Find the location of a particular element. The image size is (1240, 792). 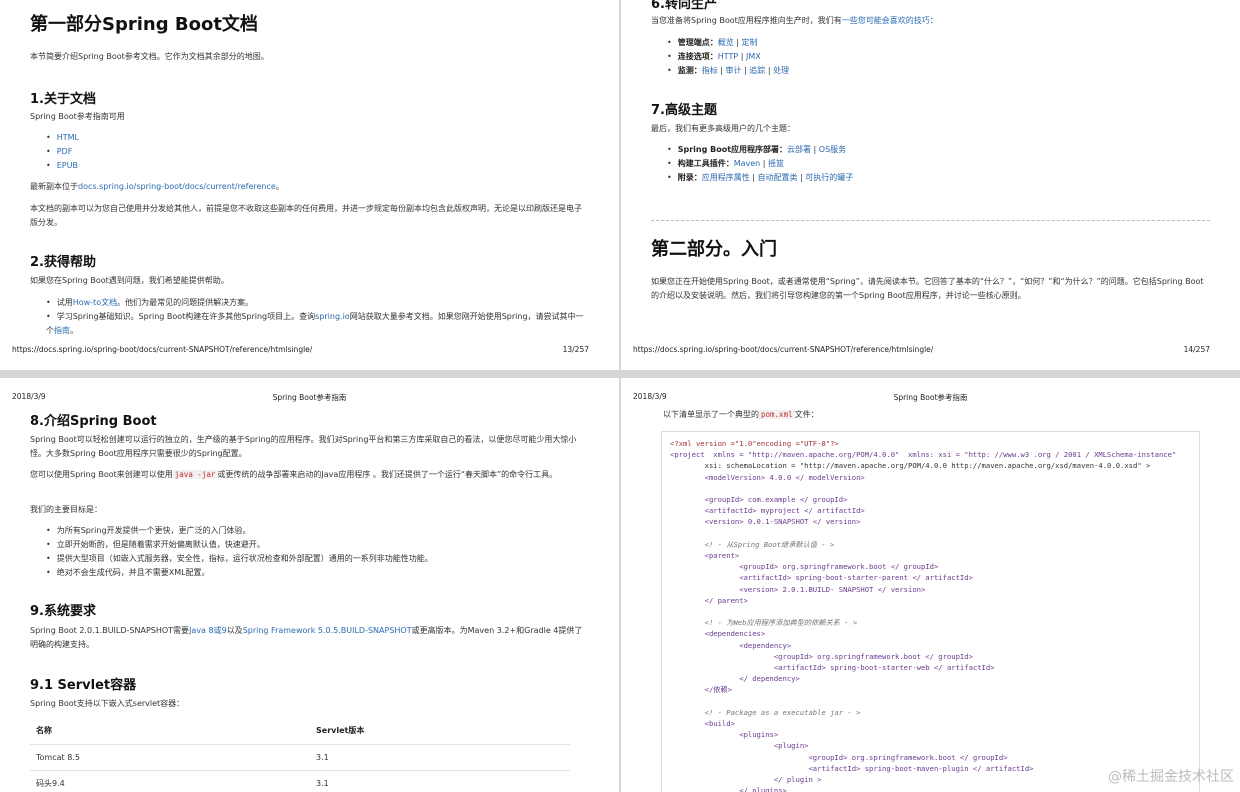

pom-xml-code: pom.xml is located at coordinates (777, 414).